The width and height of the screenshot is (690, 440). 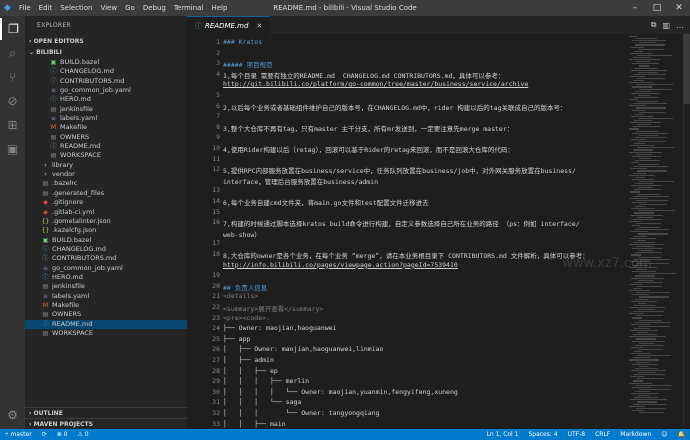 What do you see at coordinates (216, 190) in the screenshot?
I see `line-number: 13` at bounding box center [216, 190].